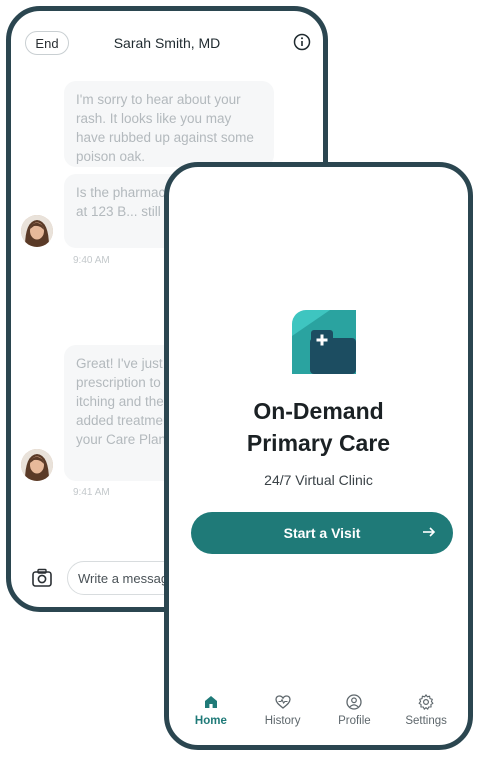 The height and width of the screenshot is (759, 479). Describe the element at coordinates (426, 702) in the screenshot. I see `gear-icon` at that location.